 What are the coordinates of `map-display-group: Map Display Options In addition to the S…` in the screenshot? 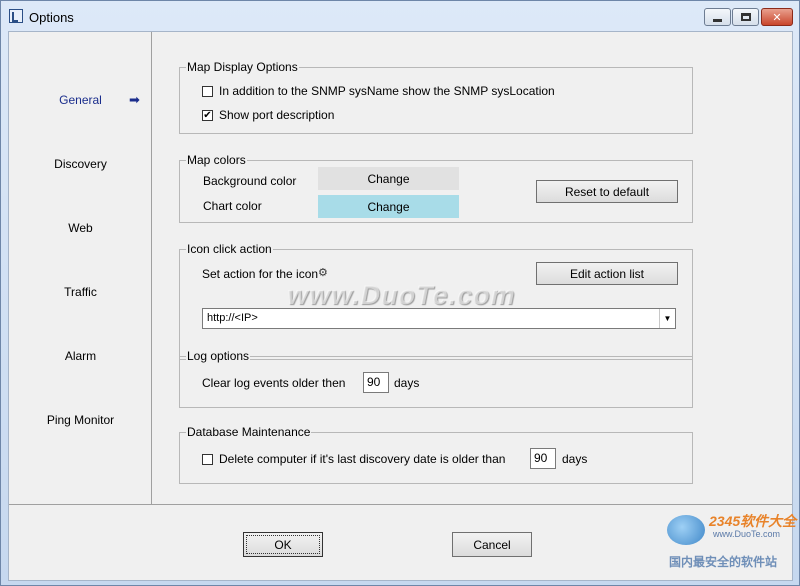 It's located at (436, 97).